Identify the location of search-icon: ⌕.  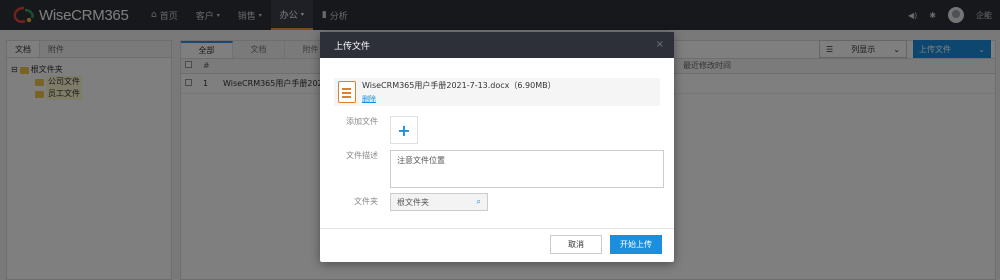
(479, 202).